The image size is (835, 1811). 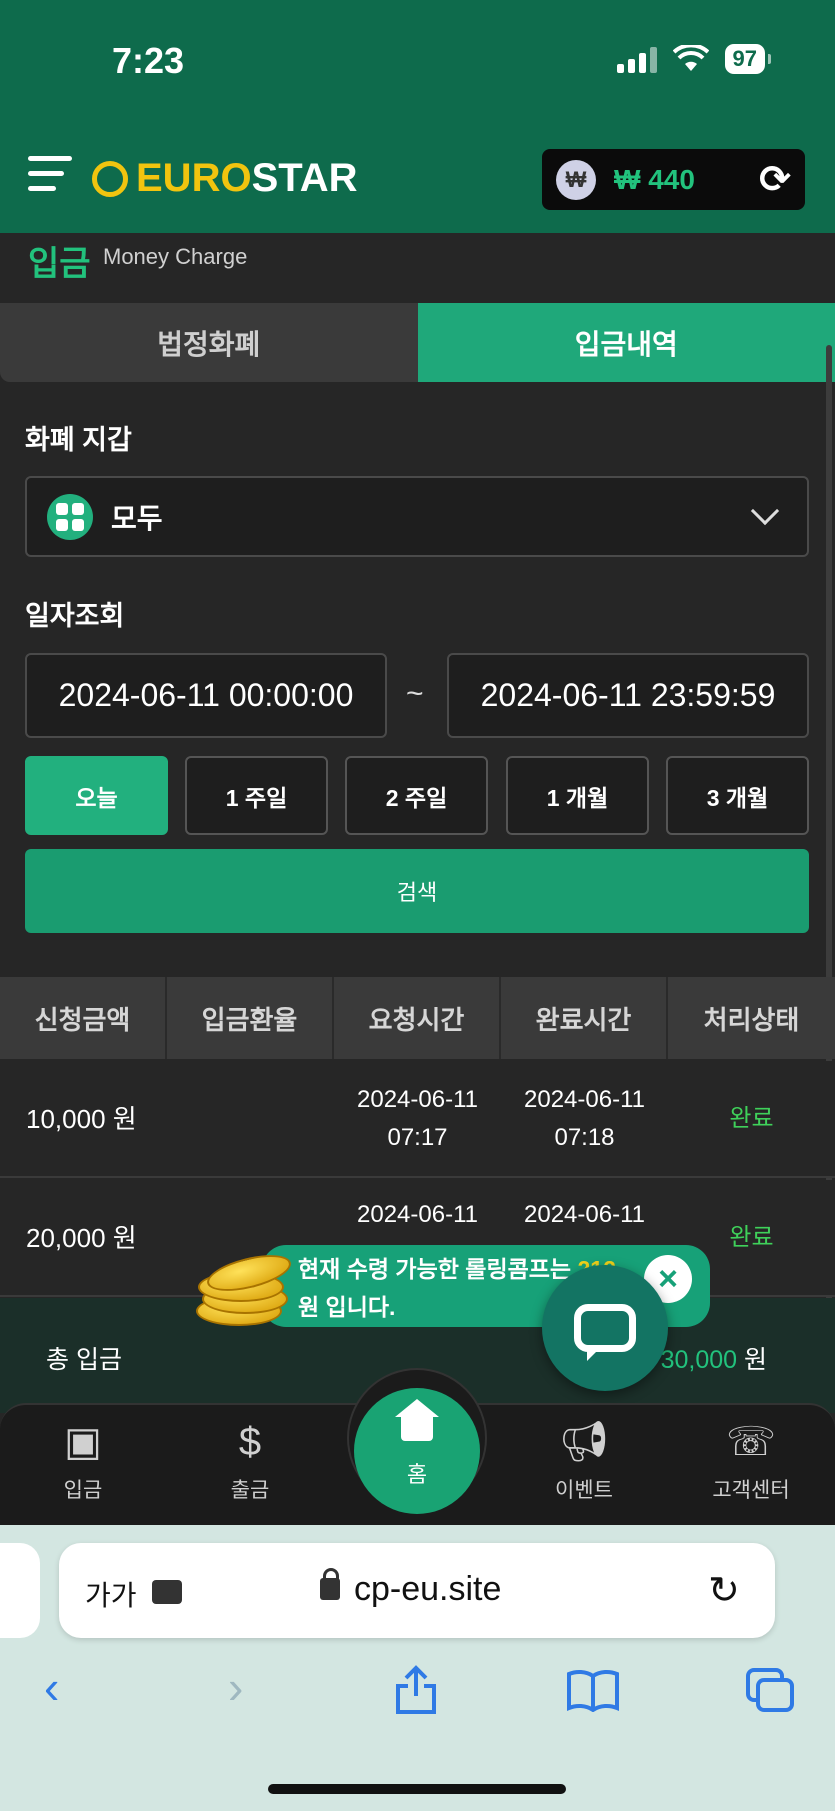 What do you see at coordinates (347, 1307) in the screenshot?
I see `toast-text-after: 원 입니다.` at bounding box center [347, 1307].